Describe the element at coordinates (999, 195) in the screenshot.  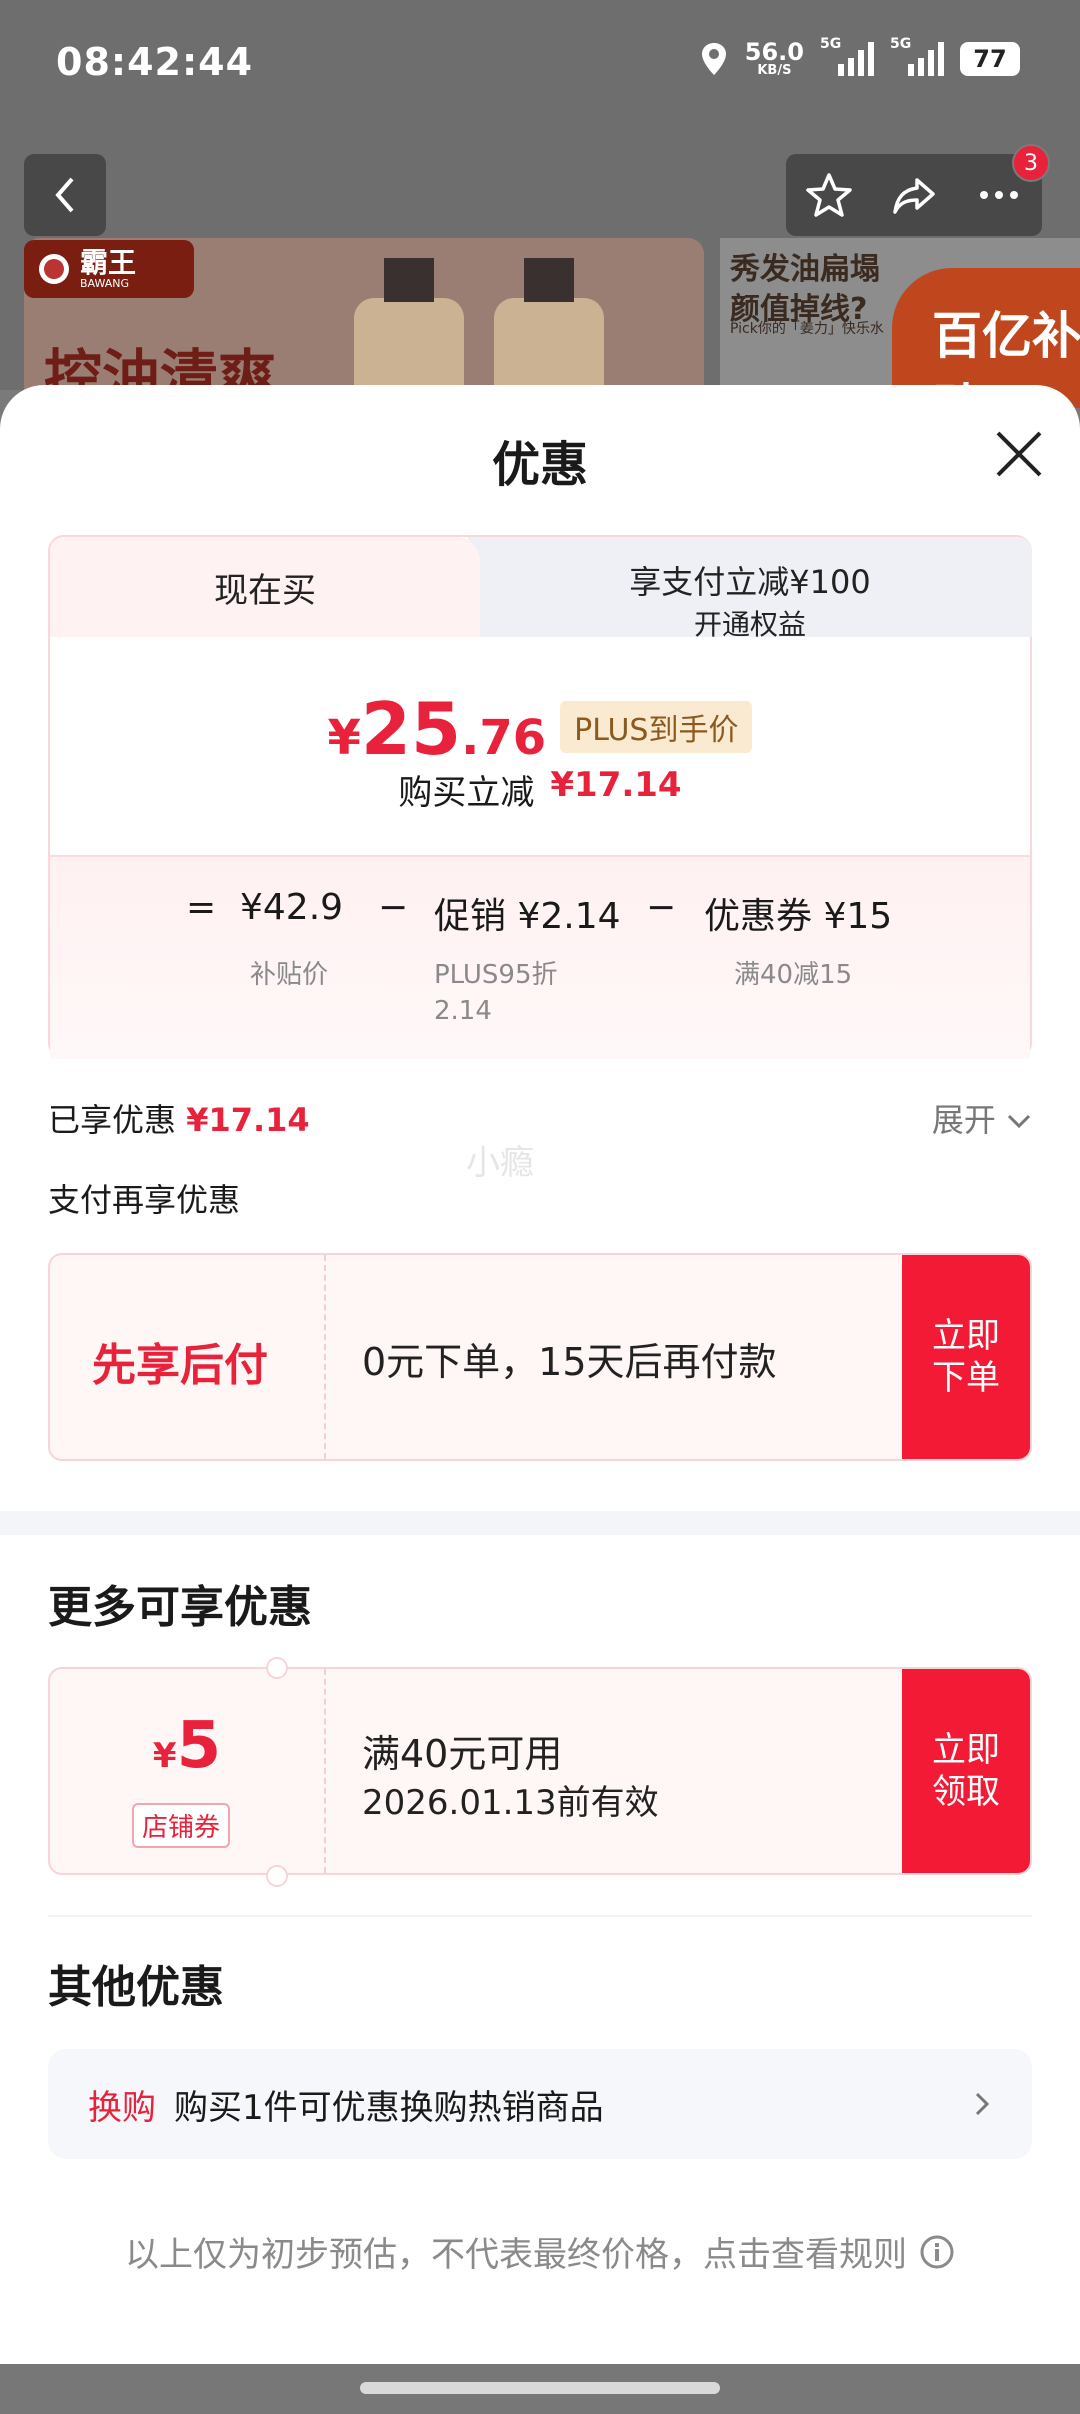
I see `more-icon` at that location.